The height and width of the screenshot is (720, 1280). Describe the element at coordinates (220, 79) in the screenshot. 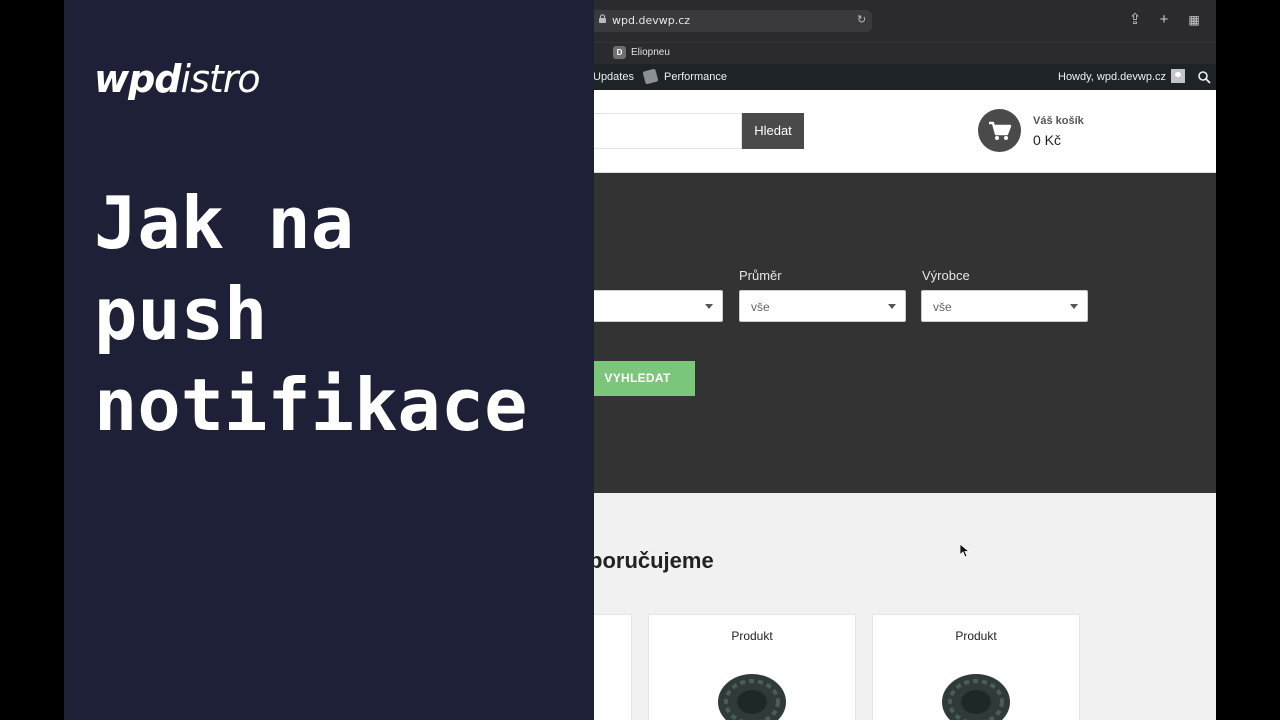

I see `logo-regular-part: istro` at that location.